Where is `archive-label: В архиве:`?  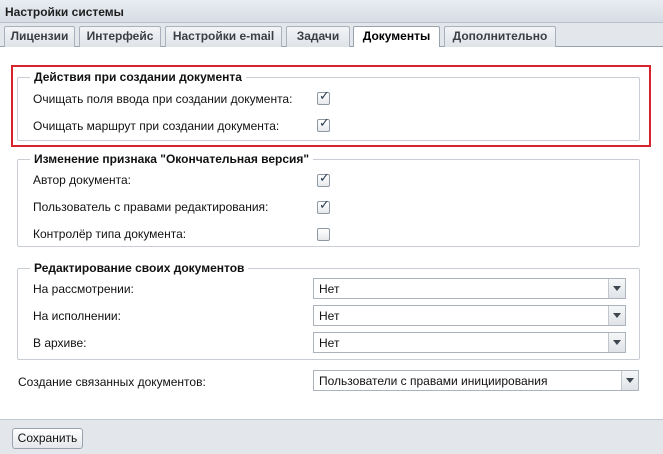
archive-label: В архиве: is located at coordinates (60, 343).